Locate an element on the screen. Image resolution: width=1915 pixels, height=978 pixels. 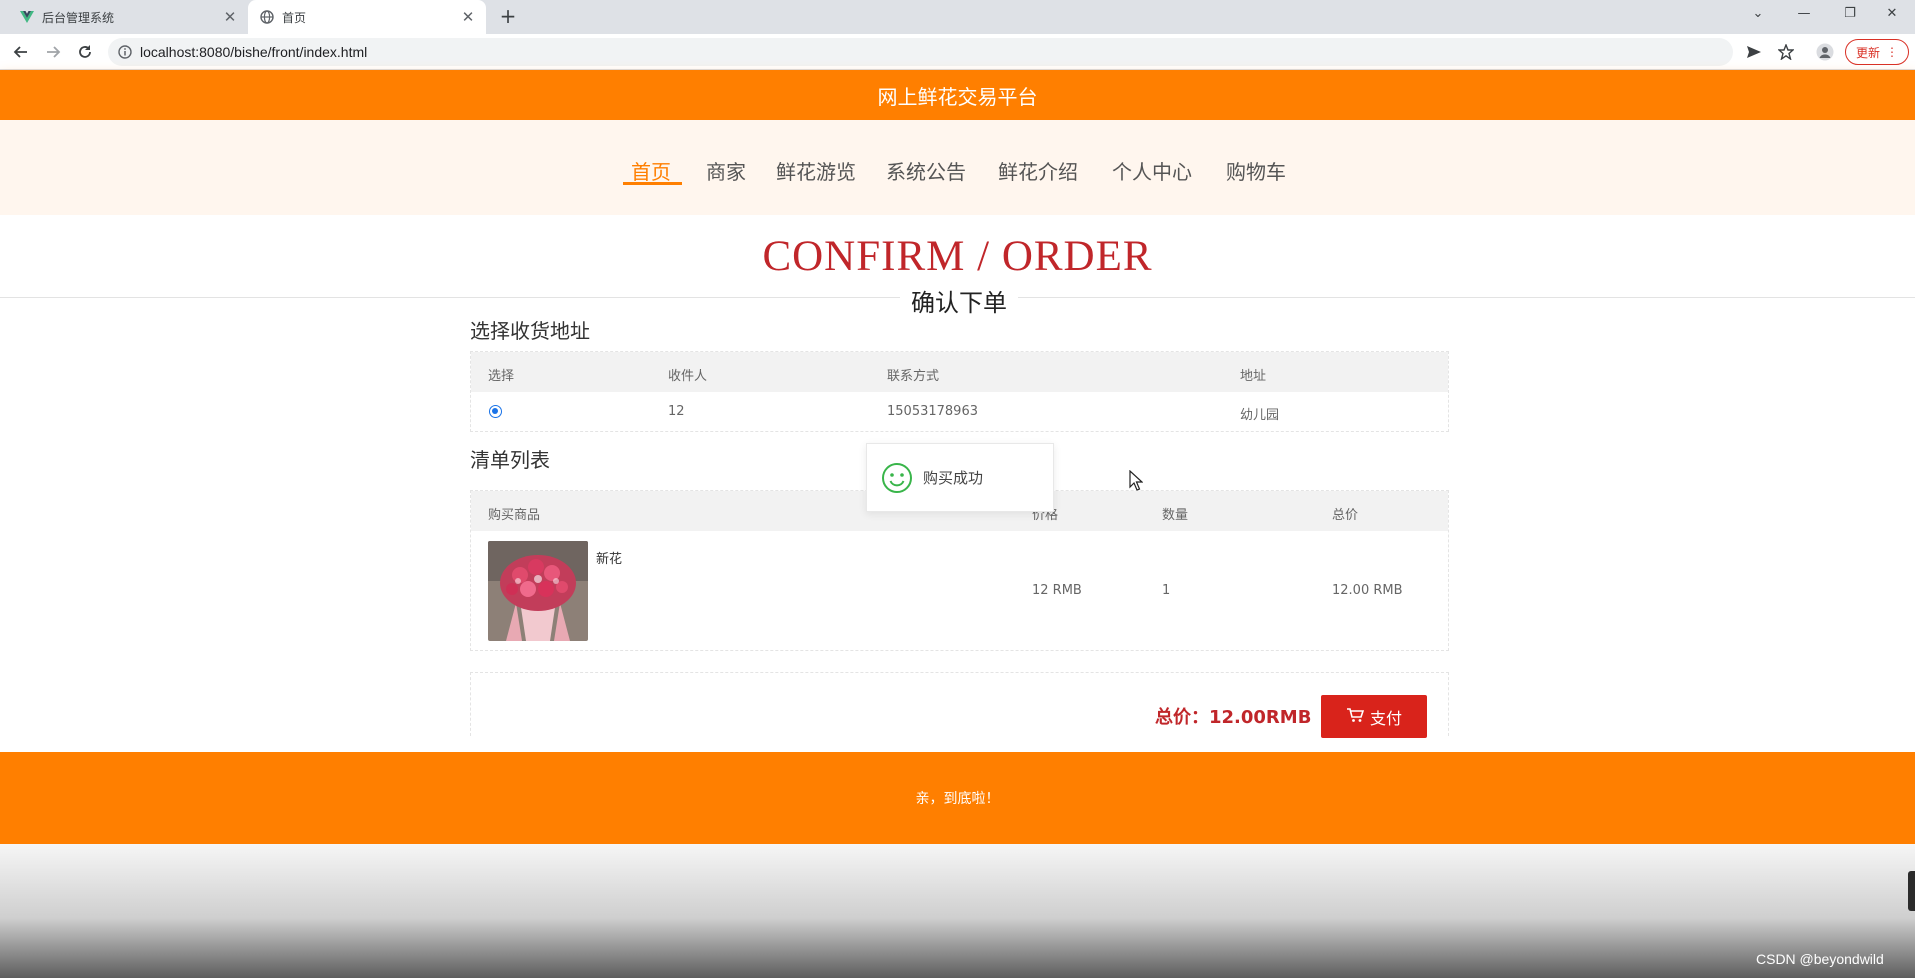
main-nav: 首页 商家 鲜花游览 系统公告 鲜花介绍 个人中心 购物车 is located at coordinates (957, 167).